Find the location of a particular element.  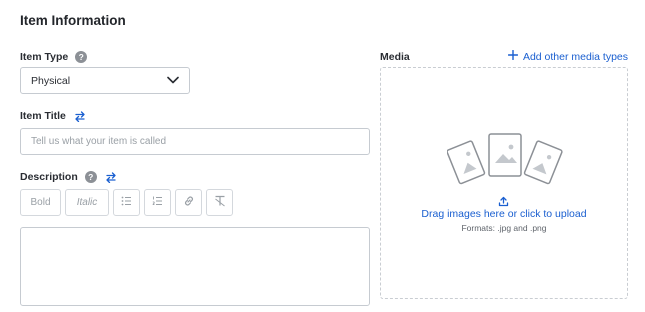

add-media-types-link: Add other media types is located at coordinates (567, 56).